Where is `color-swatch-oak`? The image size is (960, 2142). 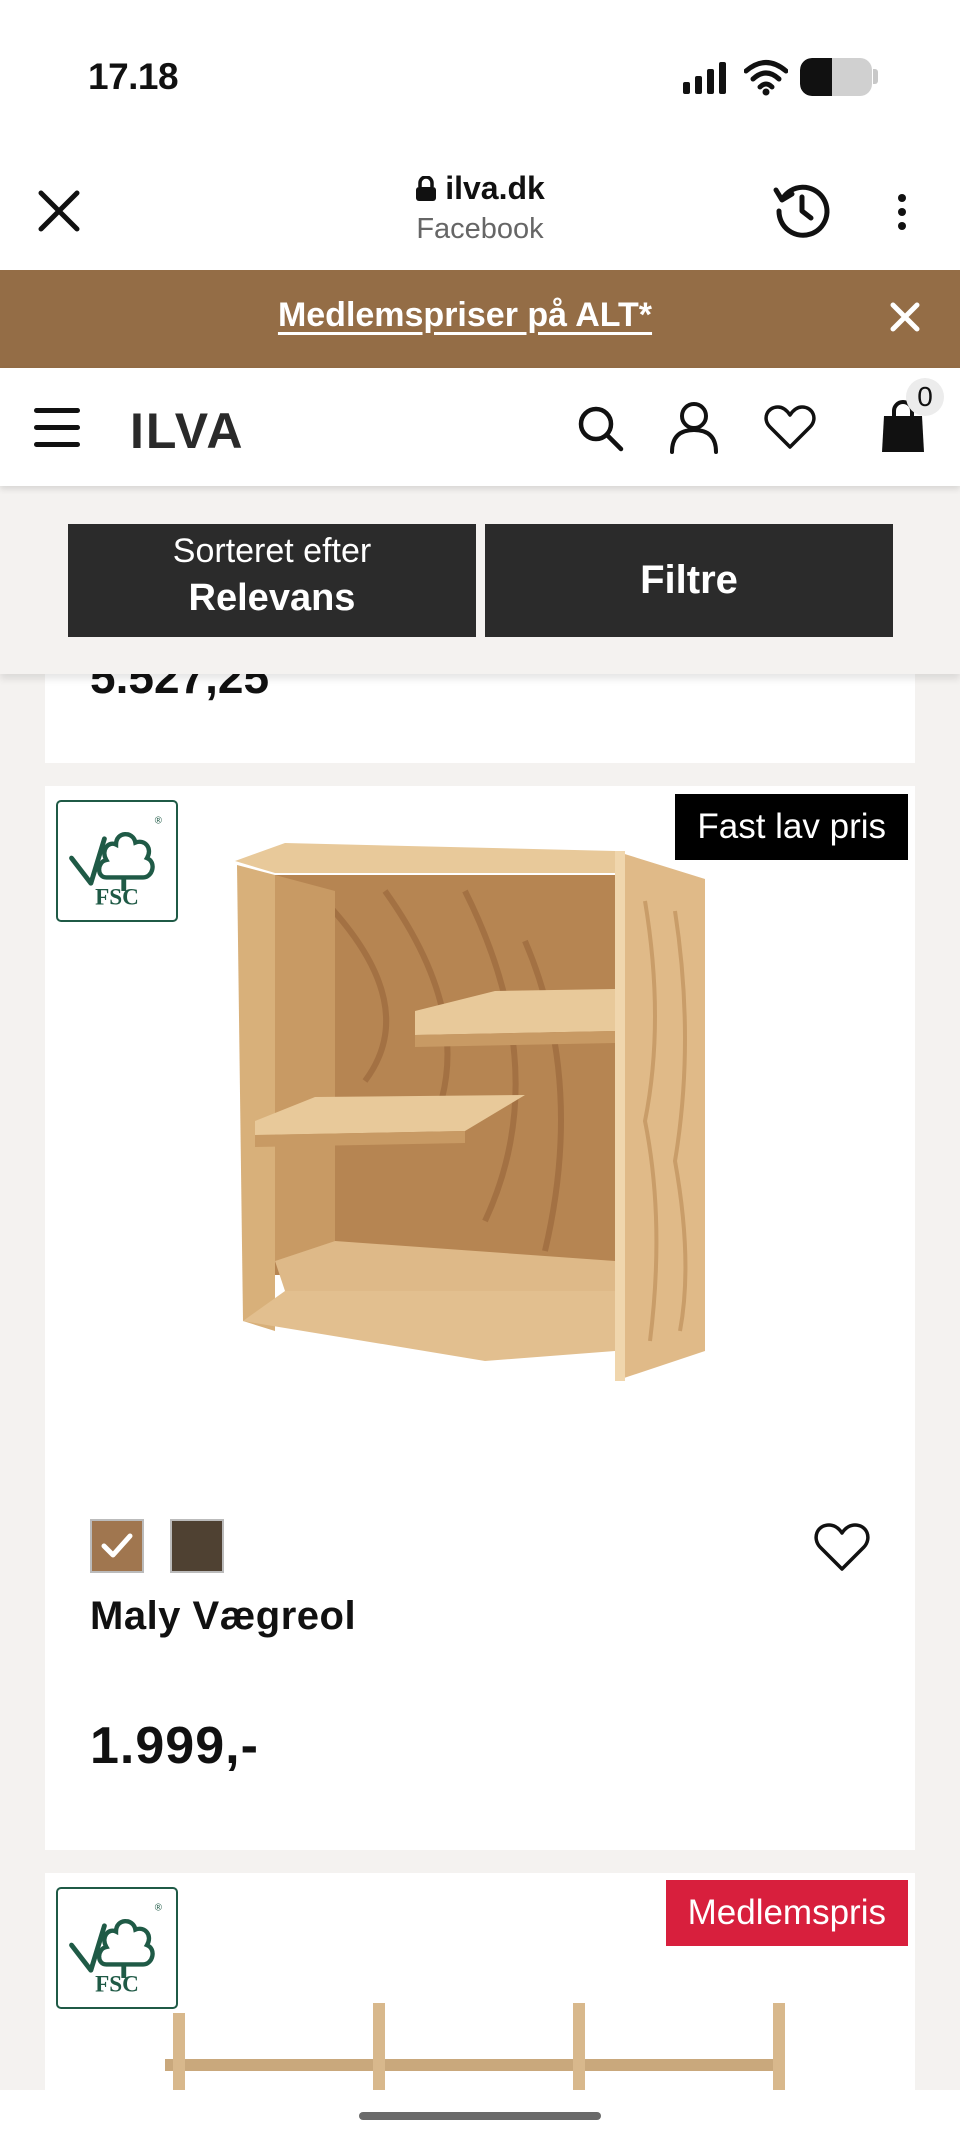
color-swatch-oak is located at coordinates (117, 1546).